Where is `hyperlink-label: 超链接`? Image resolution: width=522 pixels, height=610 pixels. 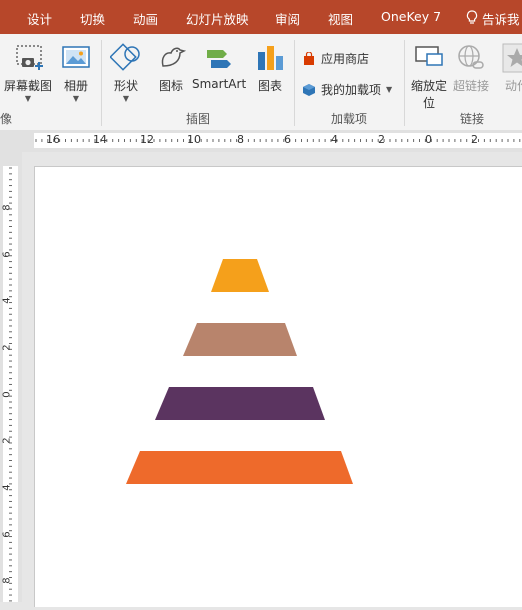
hyperlink-label: 超链接 is located at coordinates (471, 86).